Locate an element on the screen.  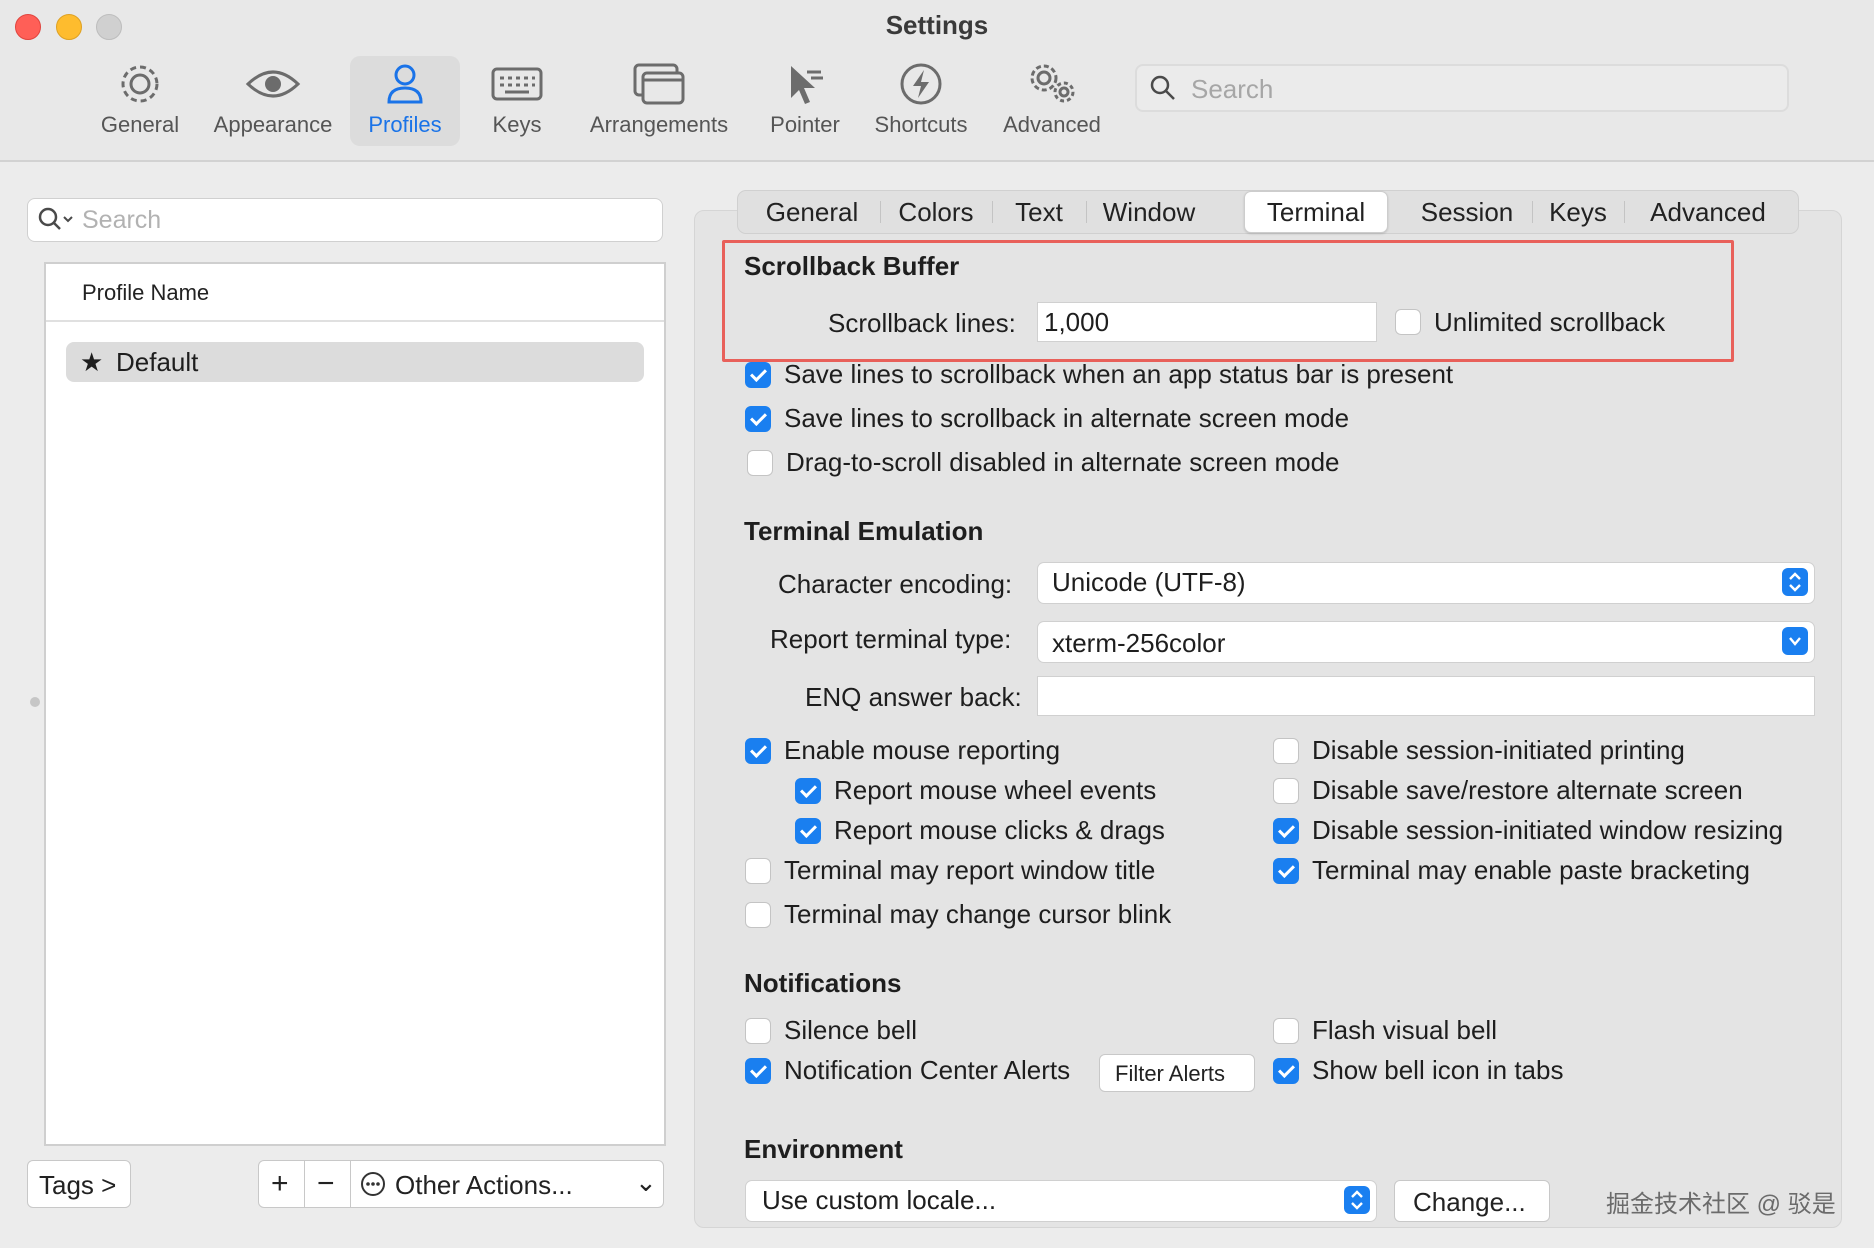
toolbar-label: Shortcuts is located at coordinates (921, 124).